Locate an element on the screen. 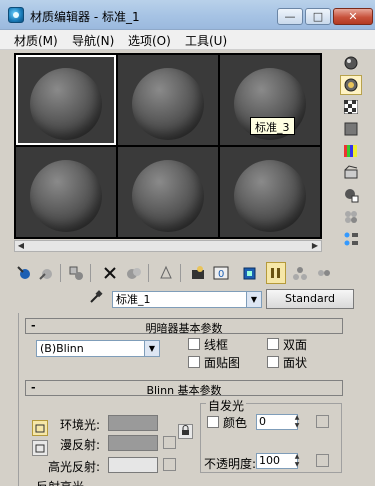  shader-type-select: (B)Blinn ▼ is located at coordinates (98, 348).